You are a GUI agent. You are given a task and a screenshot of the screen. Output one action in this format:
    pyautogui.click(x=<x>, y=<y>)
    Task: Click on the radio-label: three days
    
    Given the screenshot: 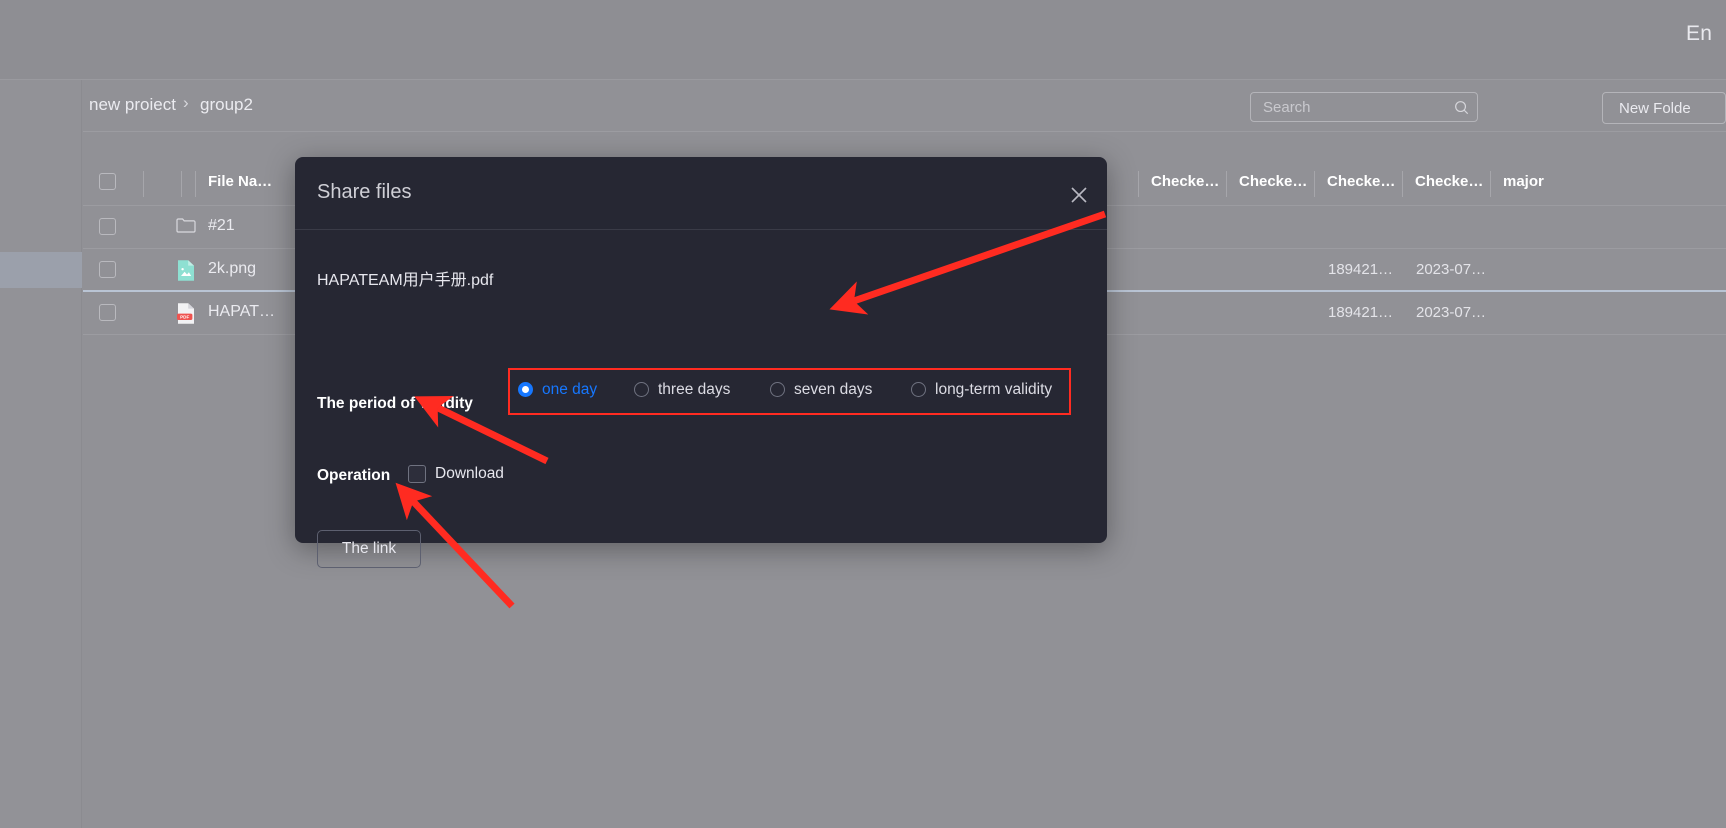 What is the action you would take?
    pyautogui.click(x=694, y=389)
    